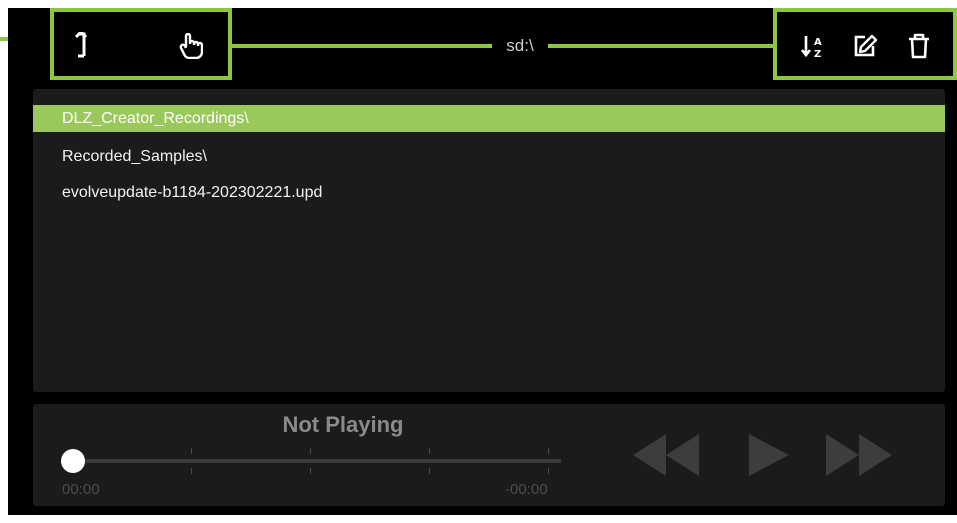 Image resolution: width=957 pixels, height=523 pixels. Describe the element at coordinates (919, 46) in the screenshot. I see `trash-icon` at that location.